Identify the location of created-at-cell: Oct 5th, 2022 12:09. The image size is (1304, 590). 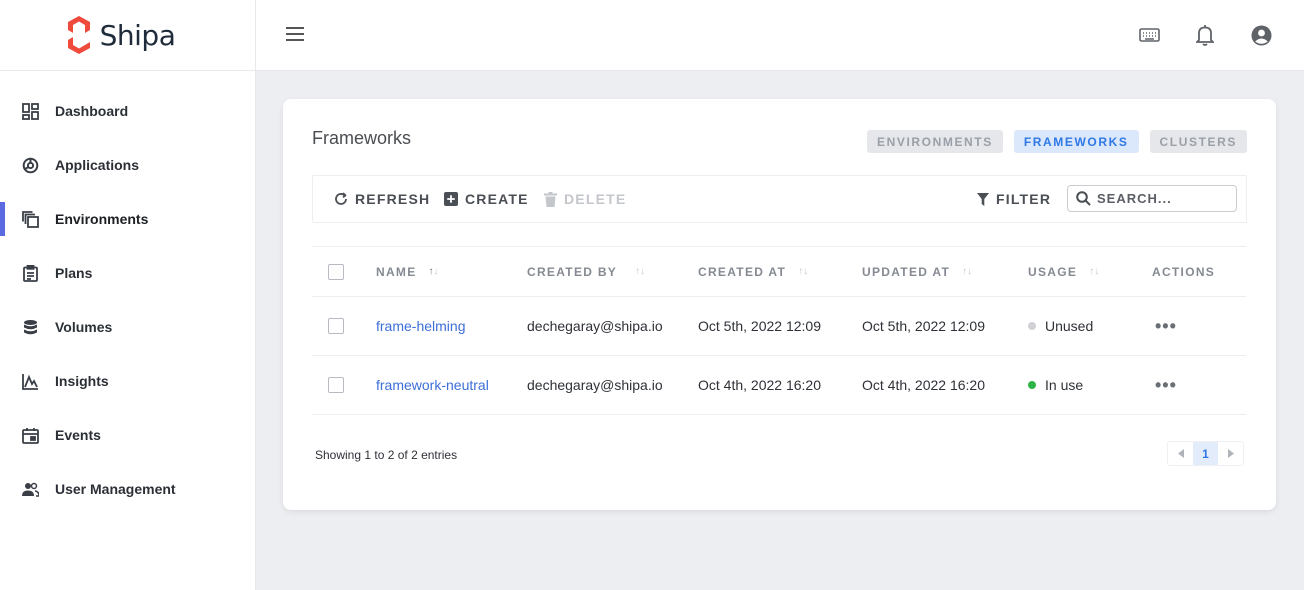
(759, 326).